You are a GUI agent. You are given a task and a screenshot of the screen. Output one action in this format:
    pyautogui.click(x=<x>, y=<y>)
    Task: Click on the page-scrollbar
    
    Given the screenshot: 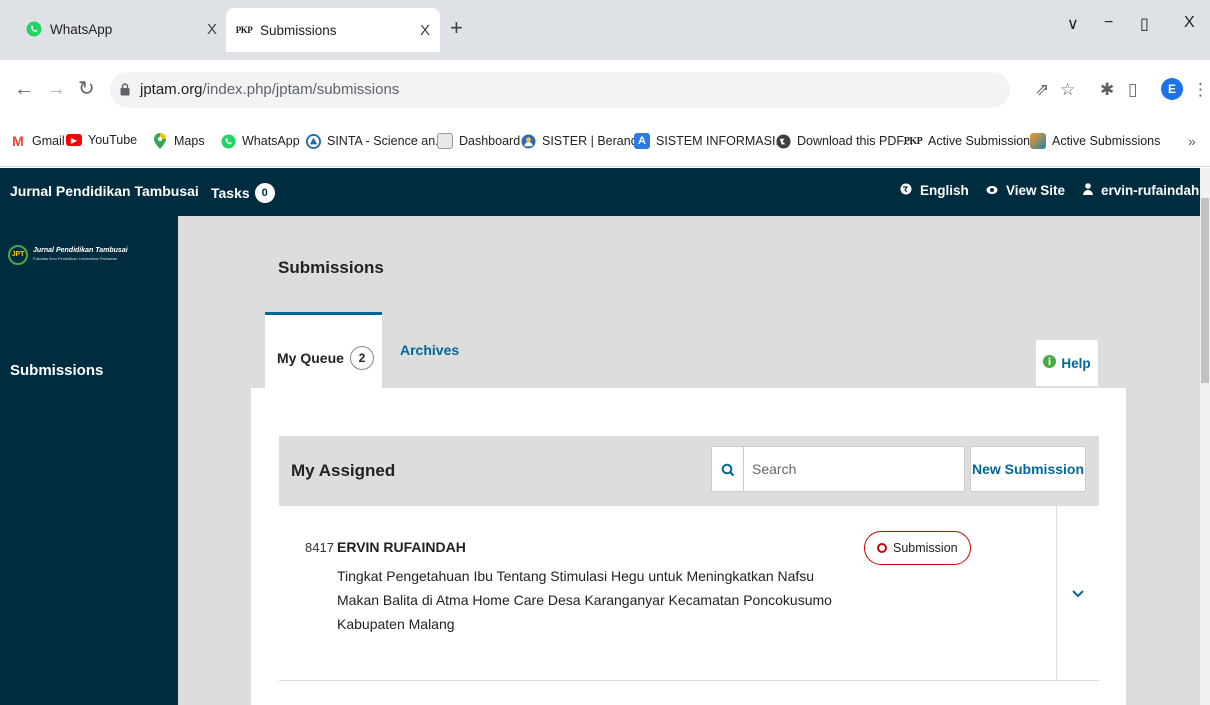 What is the action you would take?
    pyautogui.click(x=1205, y=436)
    